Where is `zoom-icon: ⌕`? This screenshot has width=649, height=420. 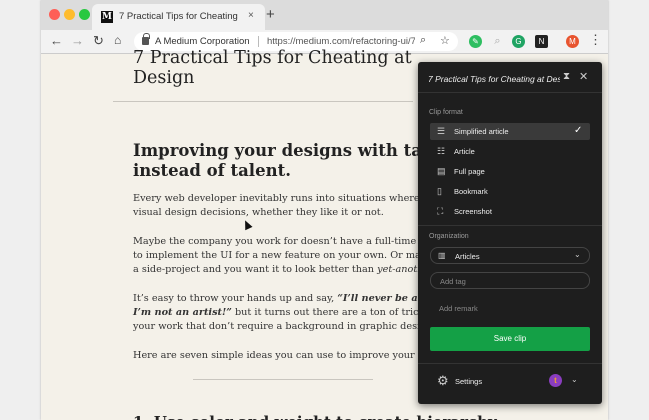 zoom-icon: ⌕ is located at coordinates (423, 40).